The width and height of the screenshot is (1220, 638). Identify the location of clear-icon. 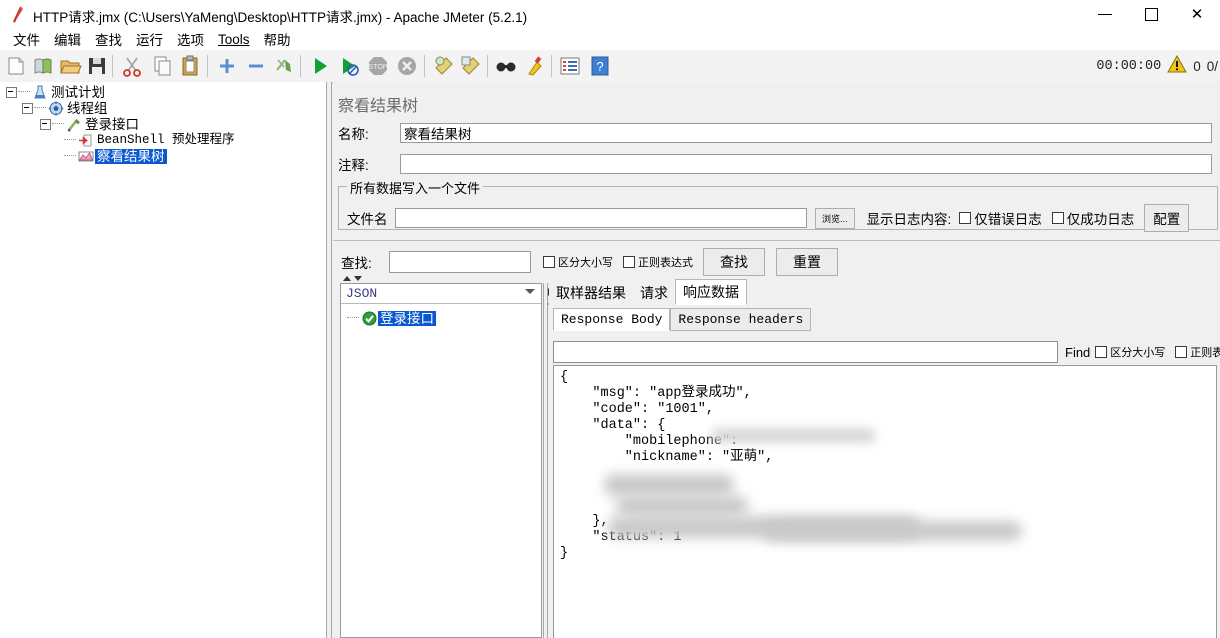
(444, 66).